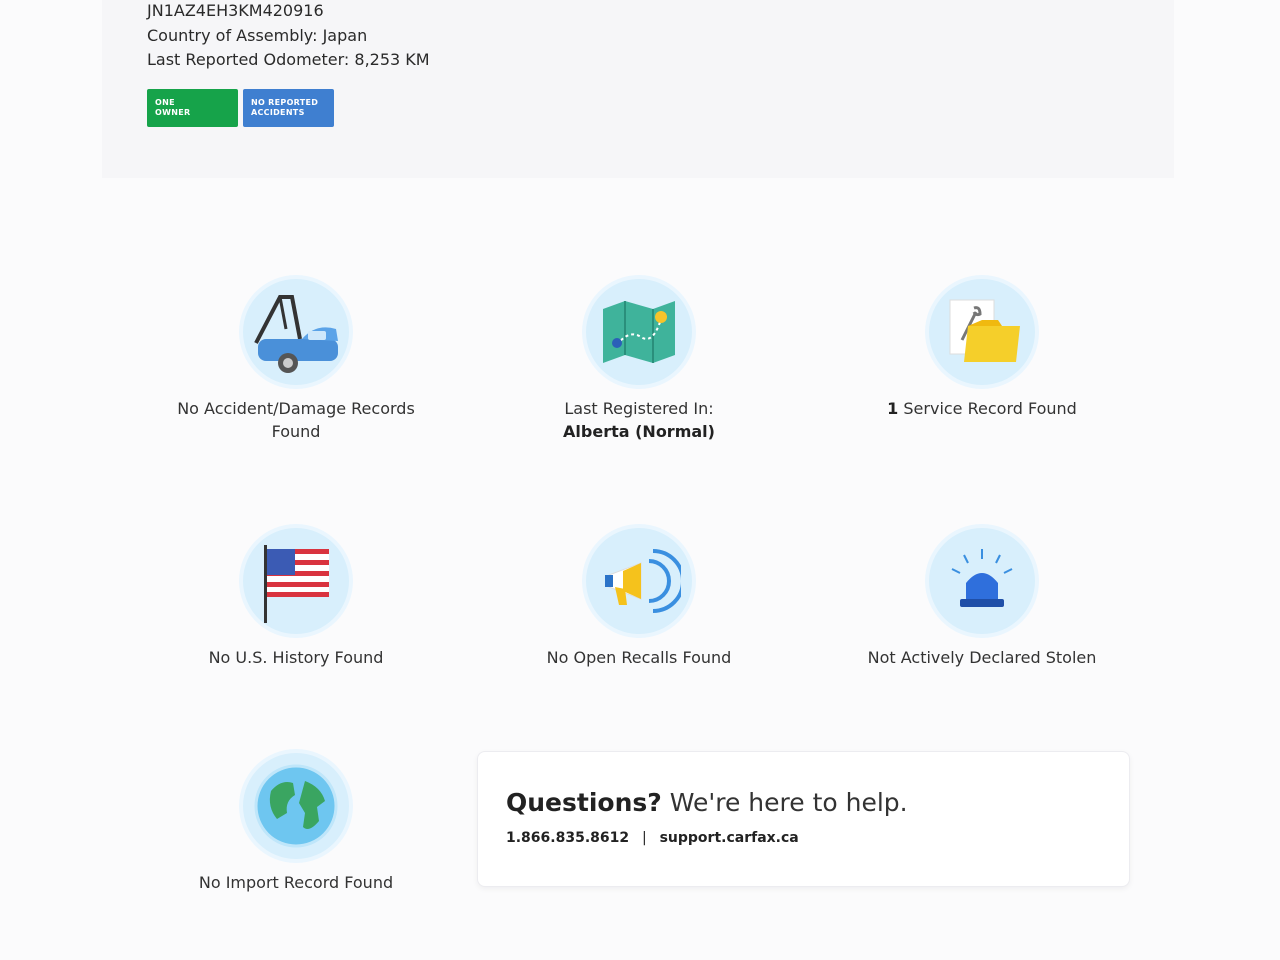  Describe the element at coordinates (707, 802) in the screenshot. I see `help-title: Questions? We're here to help.` at that location.